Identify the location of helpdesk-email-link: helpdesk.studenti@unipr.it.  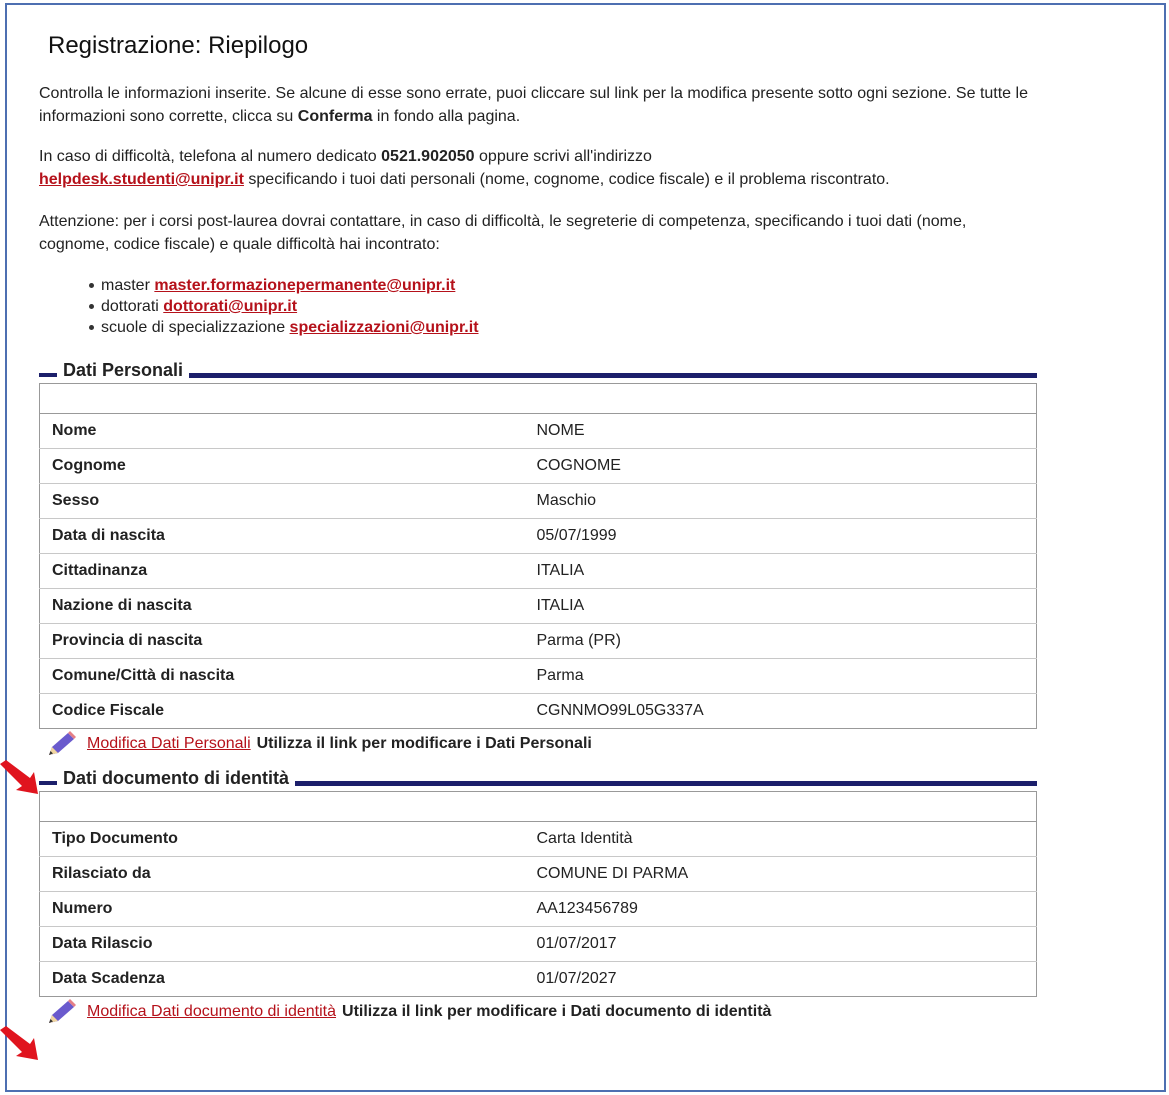
(141, 179).